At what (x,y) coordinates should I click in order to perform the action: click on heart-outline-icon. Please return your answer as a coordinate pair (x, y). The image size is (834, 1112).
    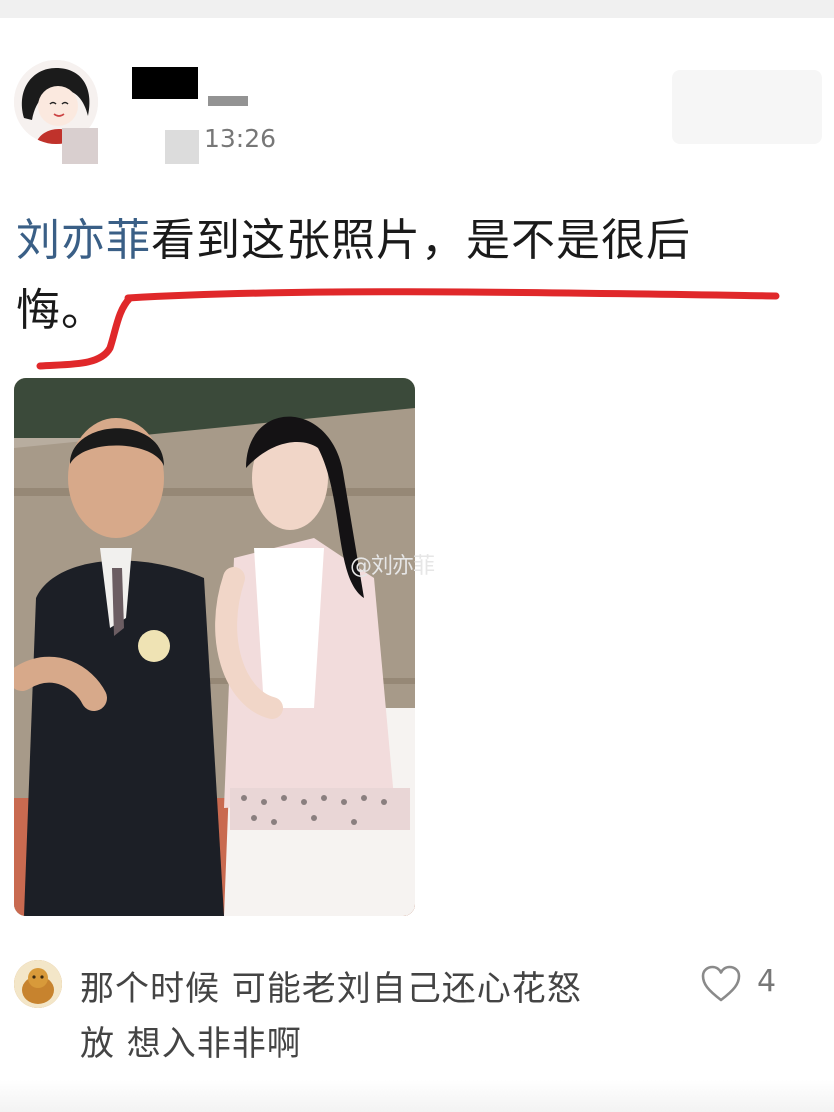
    Looking at the image, I should click on (721, 984).